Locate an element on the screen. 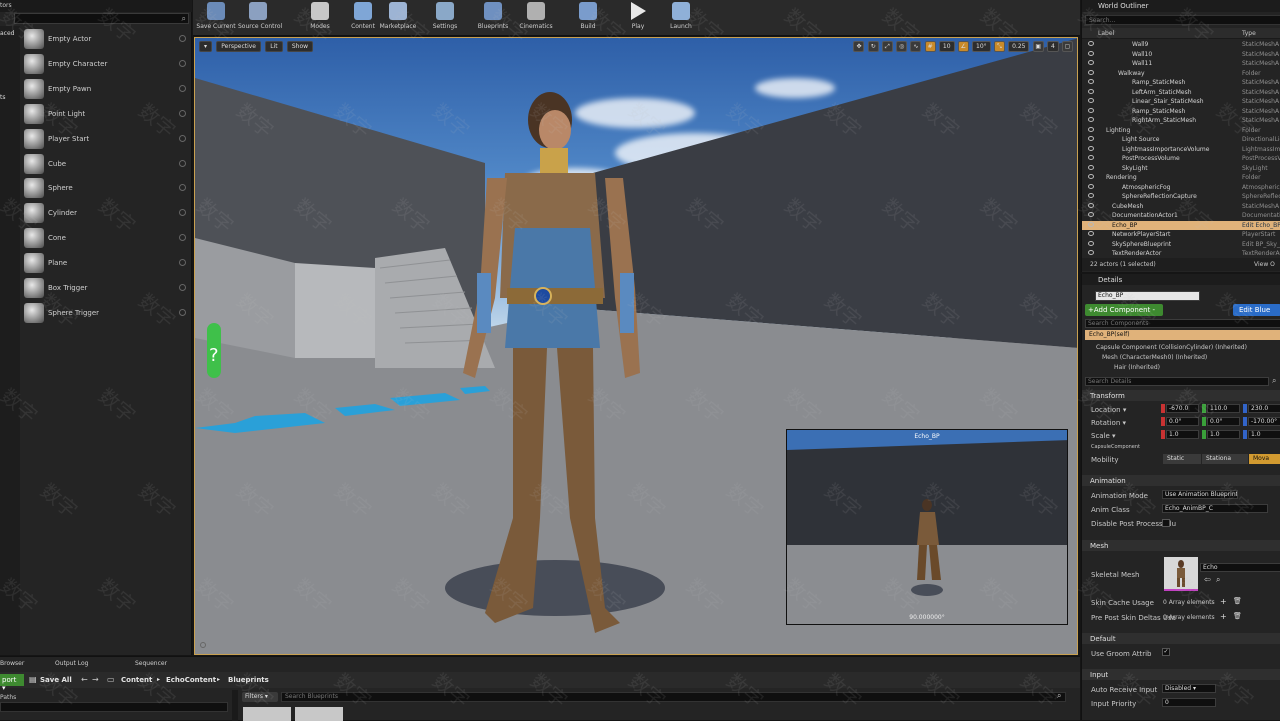 The height and width of the screenshot is (721, 1280). actor-name-field: Echo_BP is located at coordinates (1147, 296).